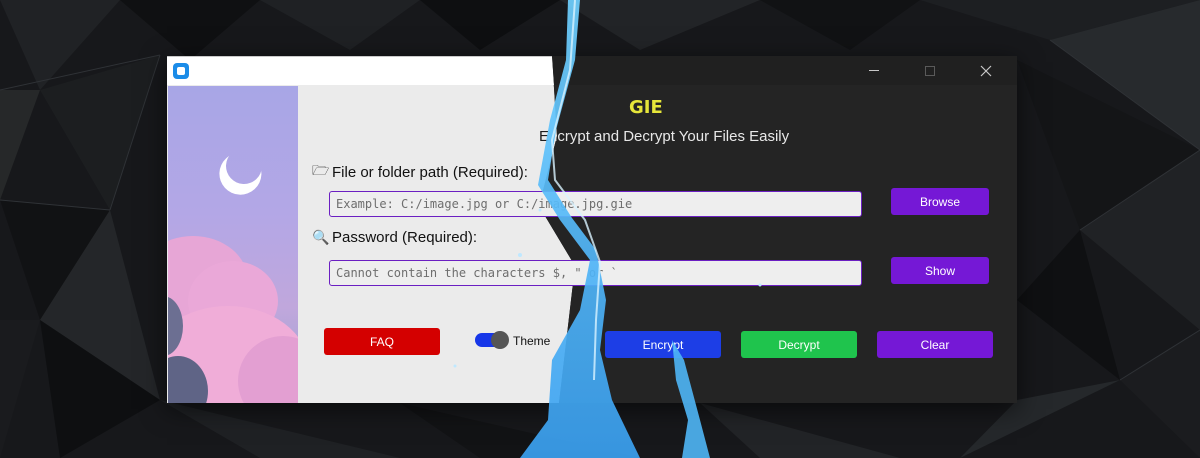 This screenshot has height=458, width=1200. What do you see at coordinates (940, 201) in the screenshot?
I see `browse-button: Browse` at bounding box center [940, 201].